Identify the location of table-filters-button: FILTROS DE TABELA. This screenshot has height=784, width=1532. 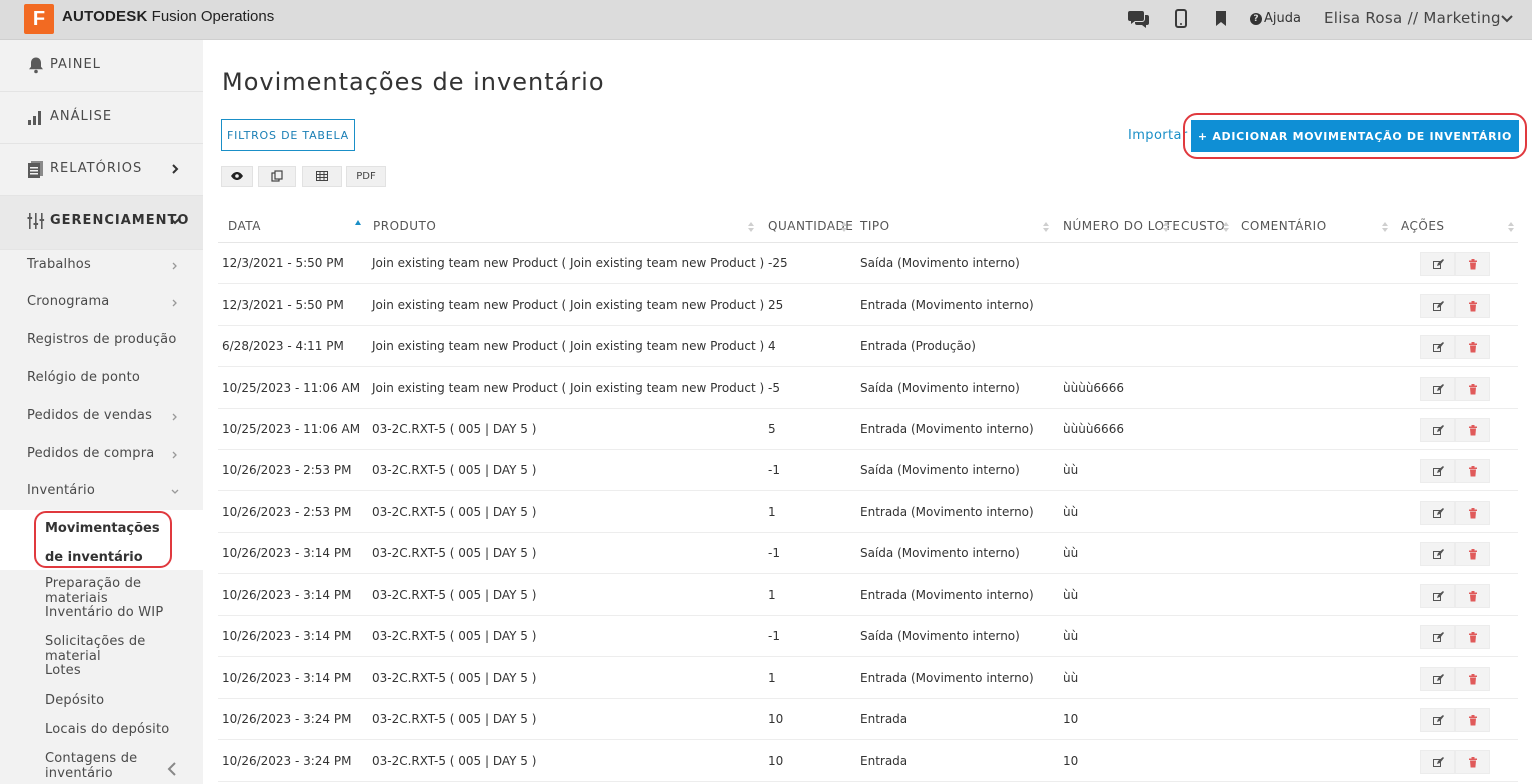
(288, 135).